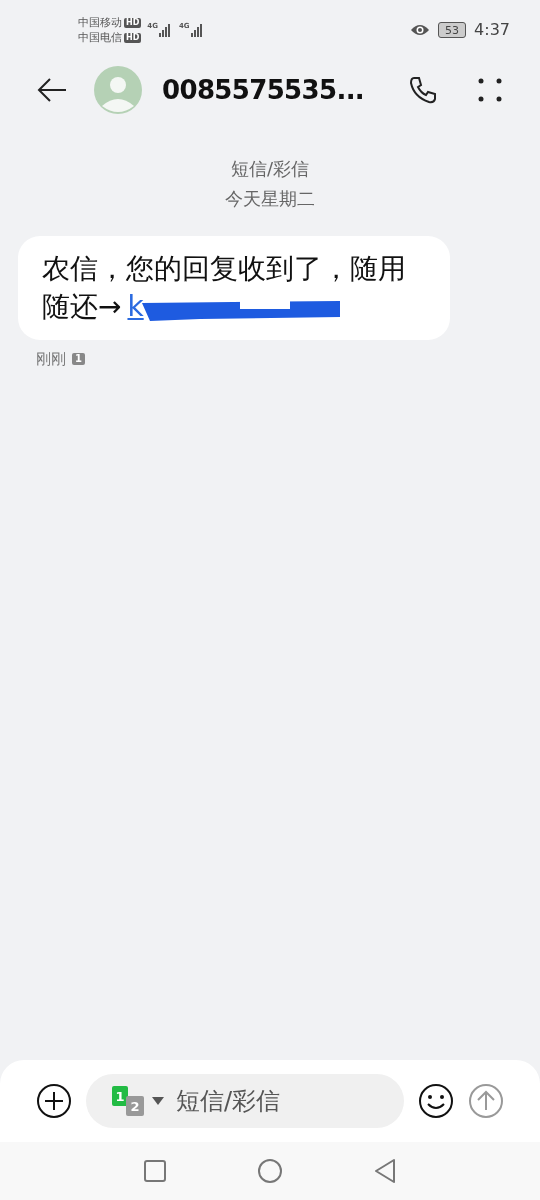 Image resolution: width=540 pixels, height=1200 pixels. What do you see at coordinates (135, 306) in the screenshot?
I see `message-link: k` at bounding box center [135, 306].